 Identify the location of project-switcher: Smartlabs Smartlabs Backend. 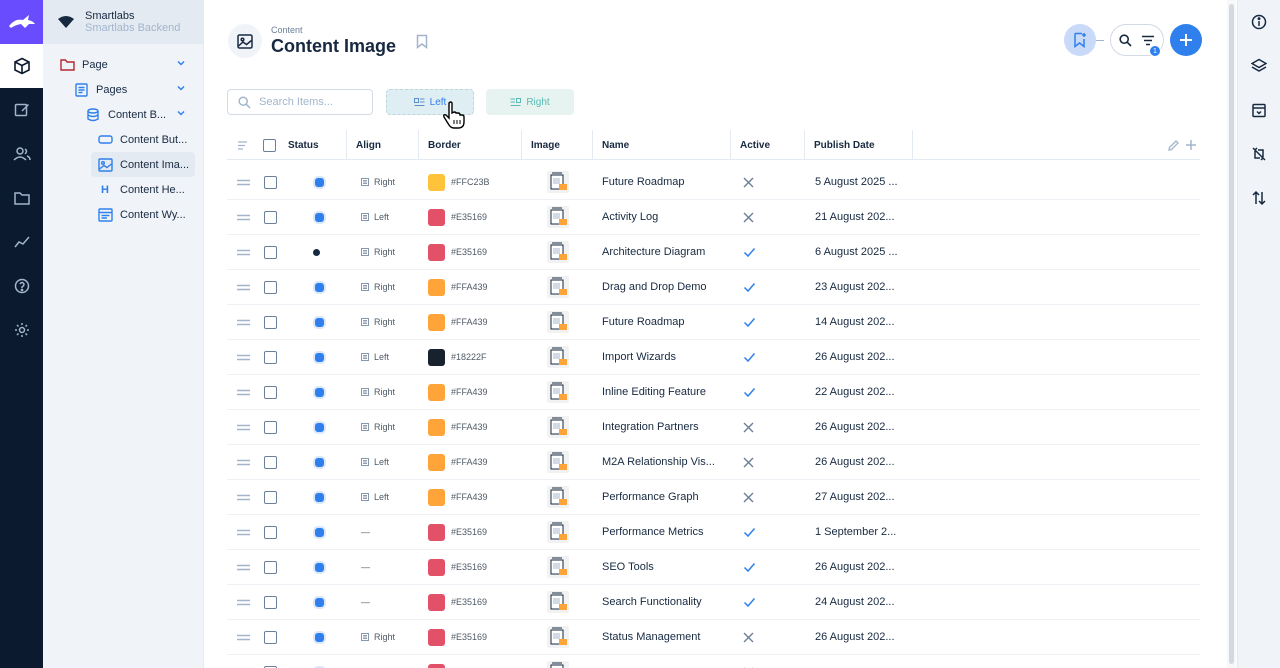
(123, 22).